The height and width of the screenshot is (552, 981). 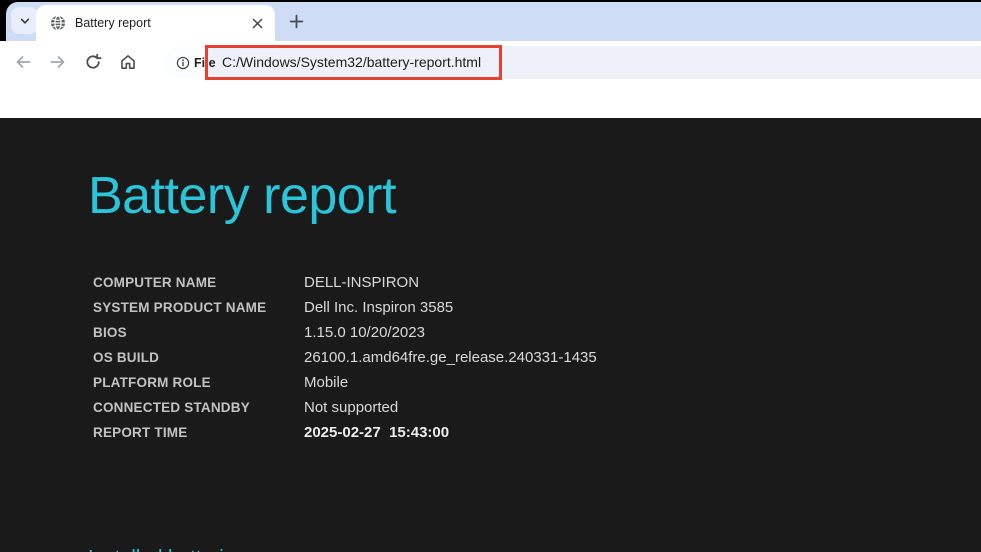 I want to click on forward-button, so click(x=58, y=62).